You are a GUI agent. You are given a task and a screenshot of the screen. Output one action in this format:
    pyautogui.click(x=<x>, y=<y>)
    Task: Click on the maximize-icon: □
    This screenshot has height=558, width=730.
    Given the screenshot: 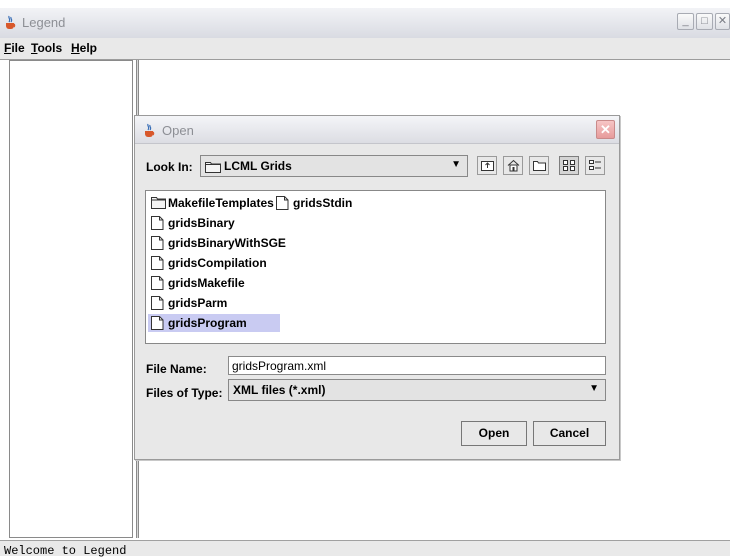 What is the action you would take?
    pyautogui.click(x=704, y=21)
    